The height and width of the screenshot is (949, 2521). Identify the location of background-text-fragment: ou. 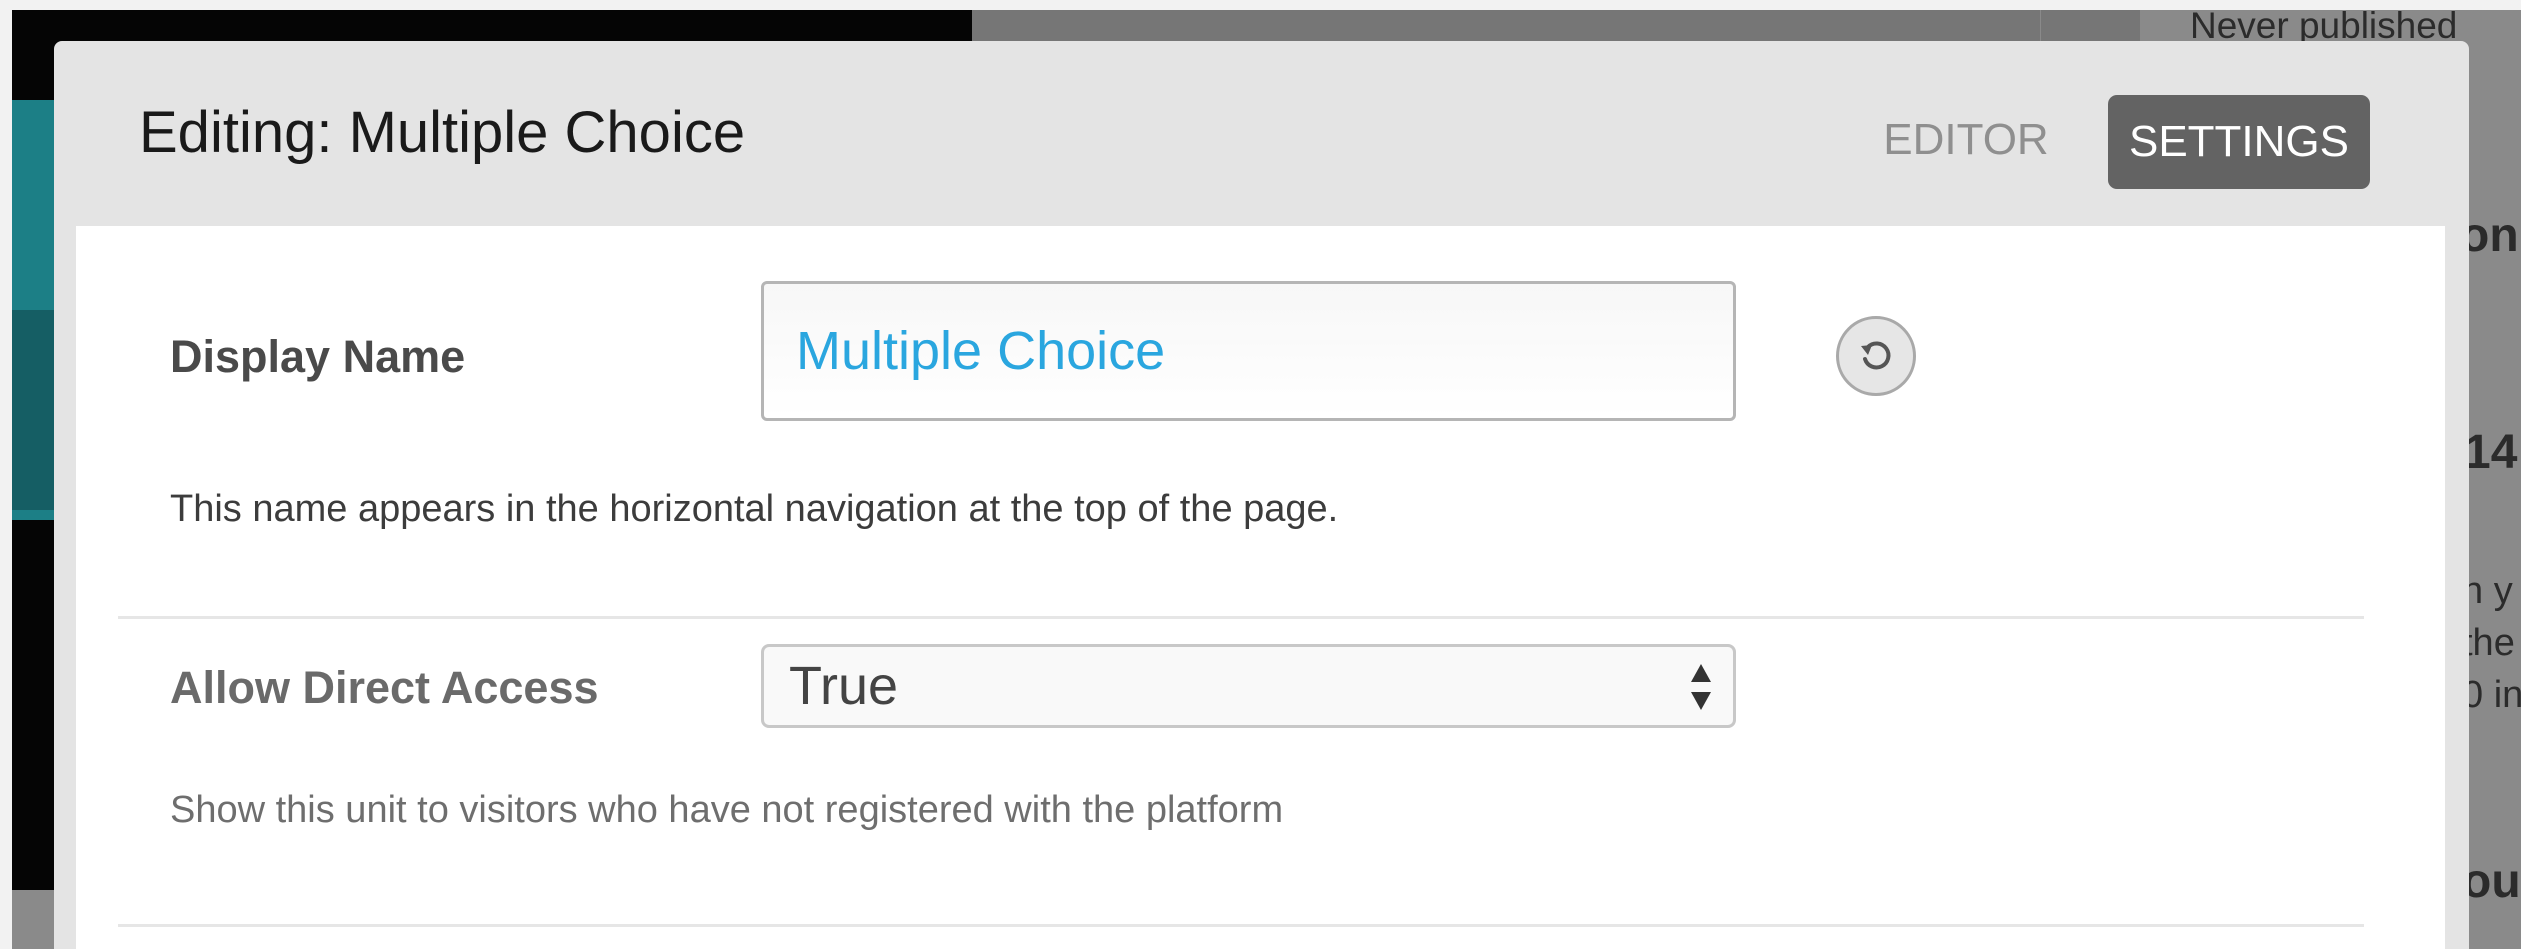
(2491, 881).